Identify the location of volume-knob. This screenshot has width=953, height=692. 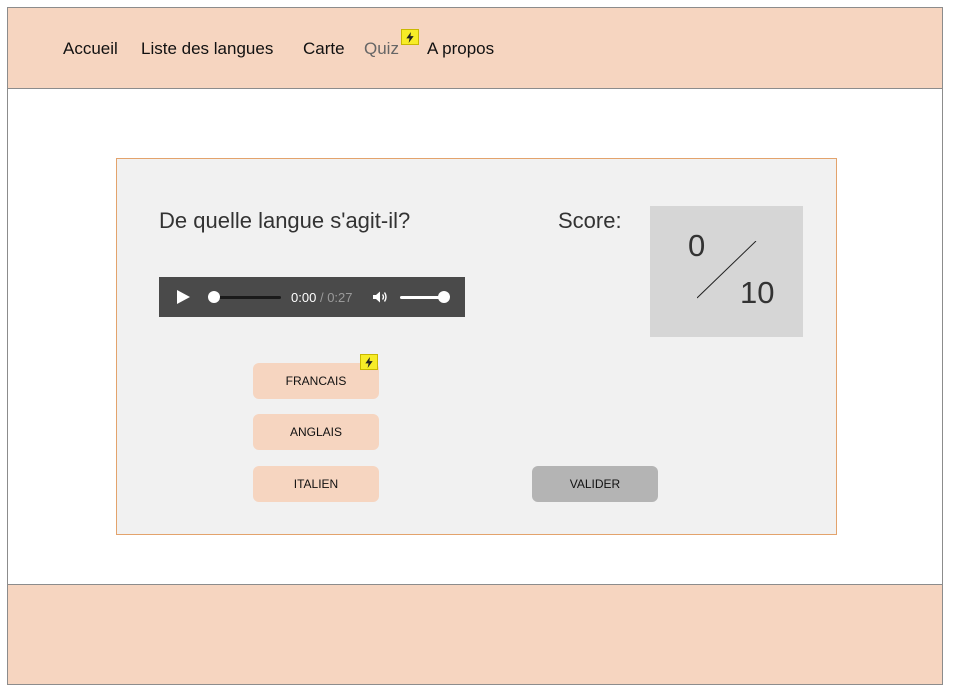
(444, 297).